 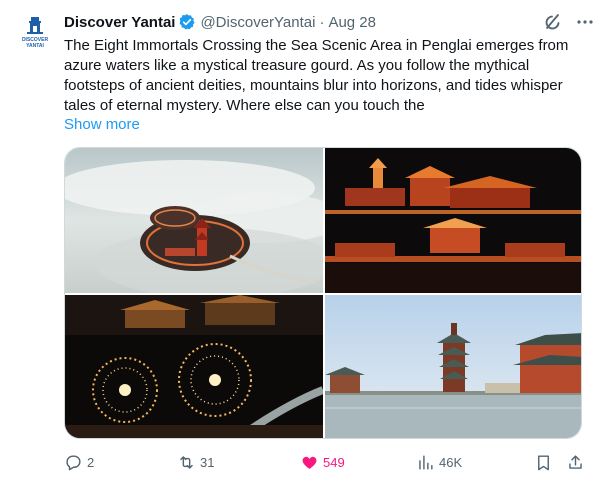 What do you see at coordinates (425, 462) in the screenshot?
I see `views-icon` at bounding box center [425, 462].